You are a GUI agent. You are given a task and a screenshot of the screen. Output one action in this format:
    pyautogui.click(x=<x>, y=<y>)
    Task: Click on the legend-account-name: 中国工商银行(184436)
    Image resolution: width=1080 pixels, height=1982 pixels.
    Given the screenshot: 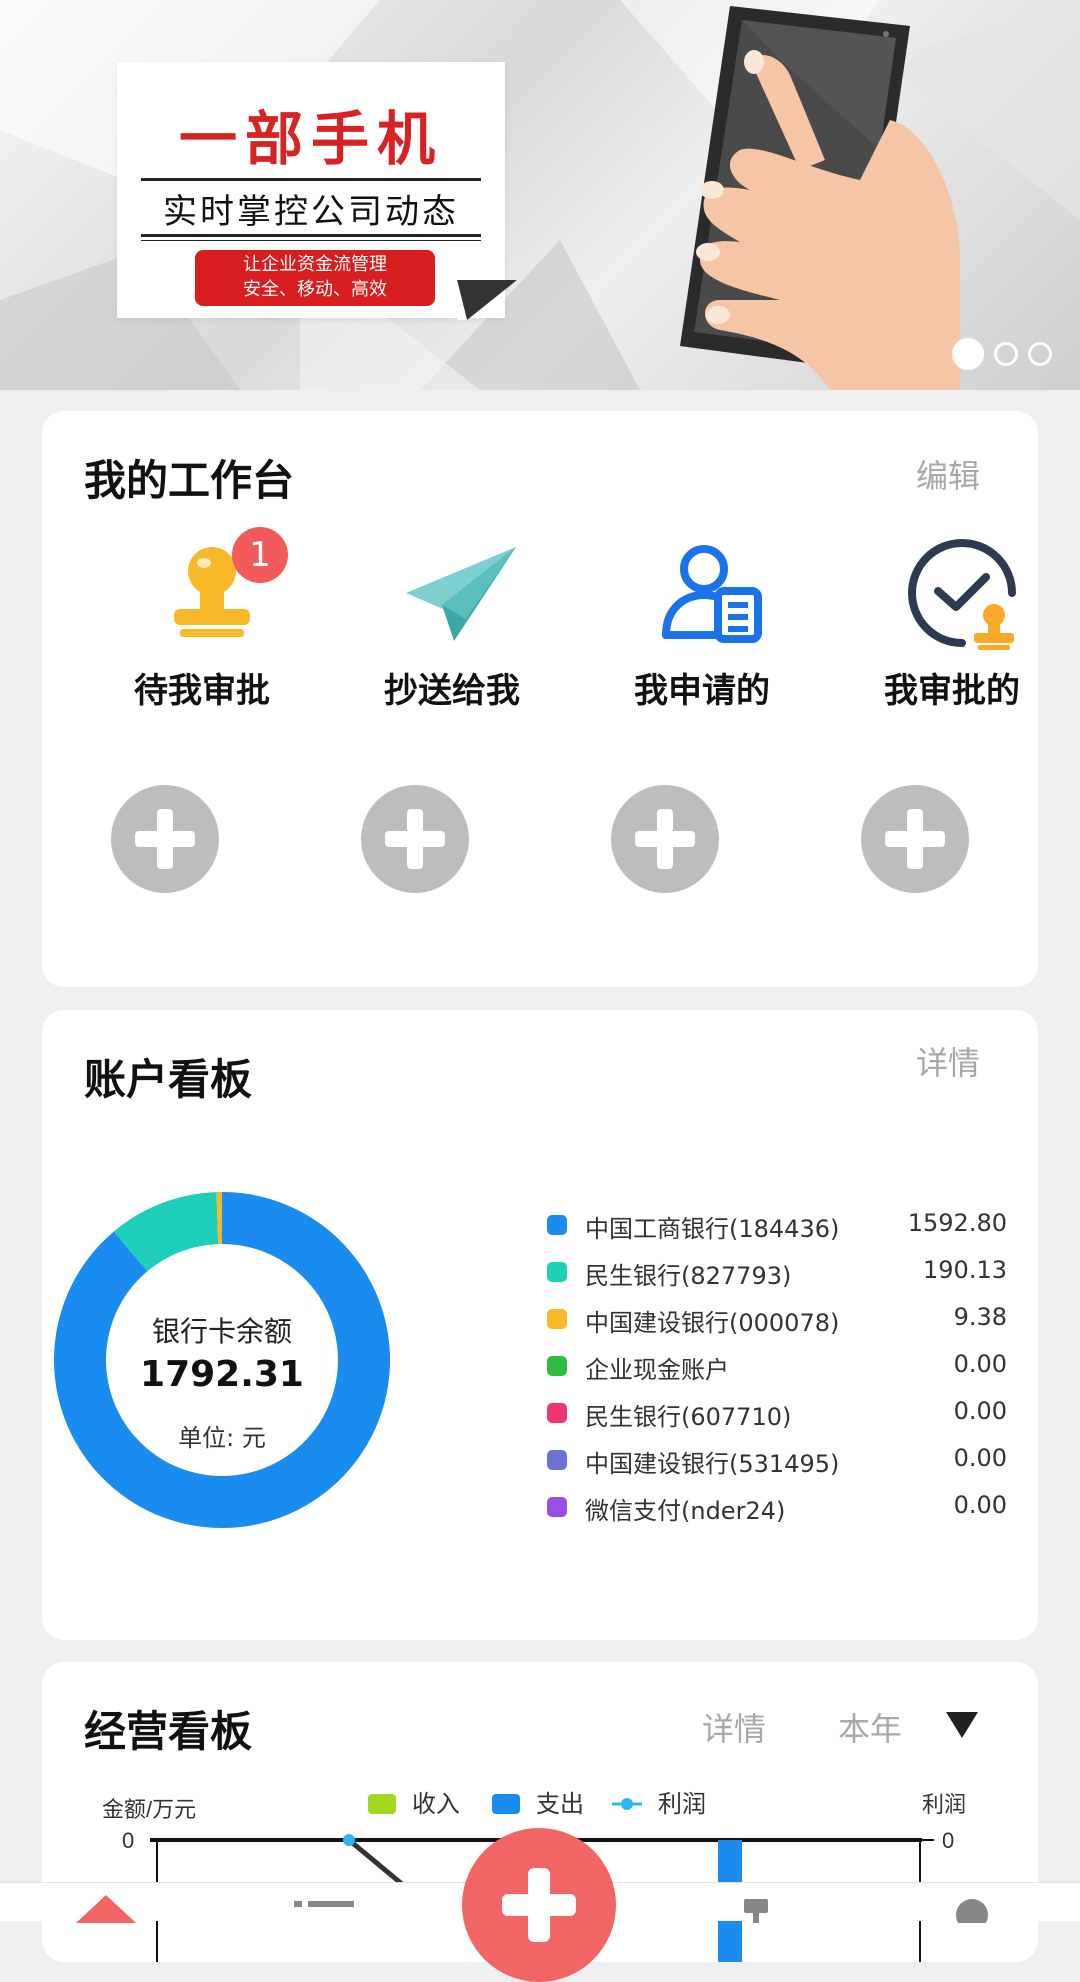 What is the action you would take?
    pyautogui.click(x=712, y=1229)
    